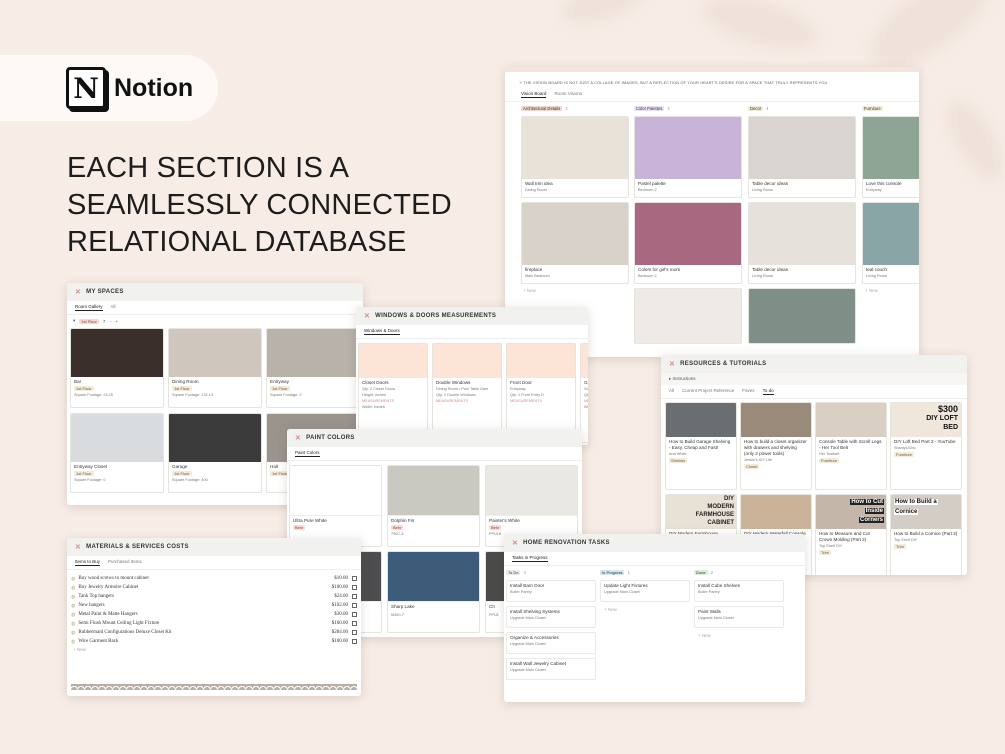 The height and width of the screenshot is (754, 1005). I want to click on material-row: ◍ Metal Paint & Matte Hangers $30.00, so click(214, 614).